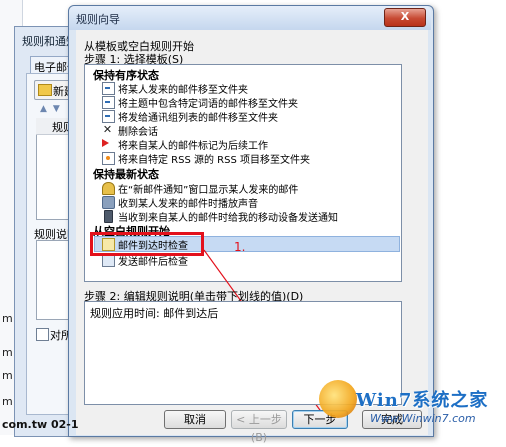 The image size is (506, 447). What do you see at coordinates (423, 418) in the screenshot?
I see `watermark-url: Www.Winwin7.com` at bounding box center [423, 418].